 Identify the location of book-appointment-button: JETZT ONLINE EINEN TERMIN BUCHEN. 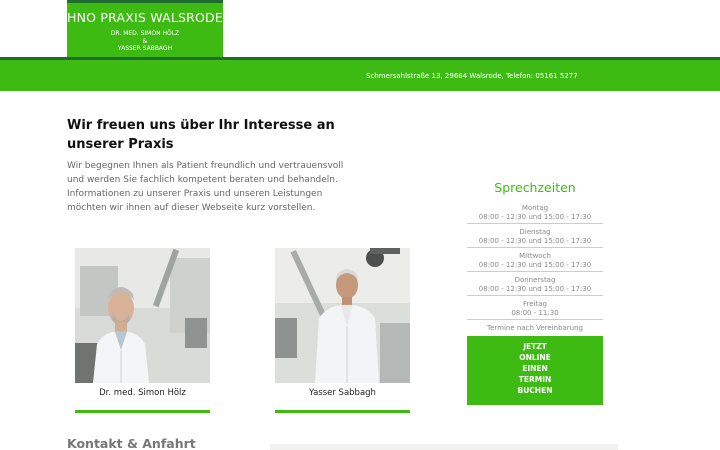
(535, 370).